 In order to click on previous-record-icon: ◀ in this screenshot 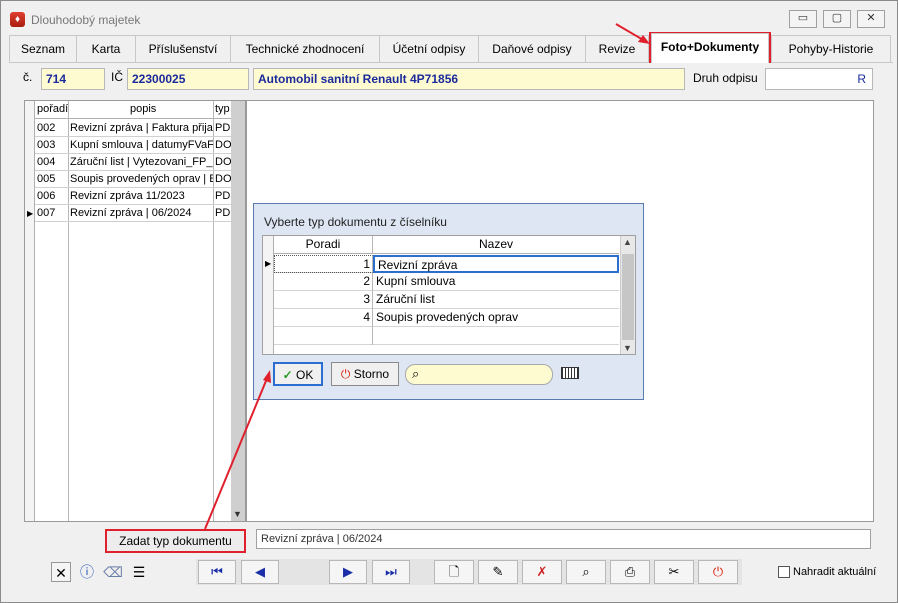, I will do `click(260, 572)`.